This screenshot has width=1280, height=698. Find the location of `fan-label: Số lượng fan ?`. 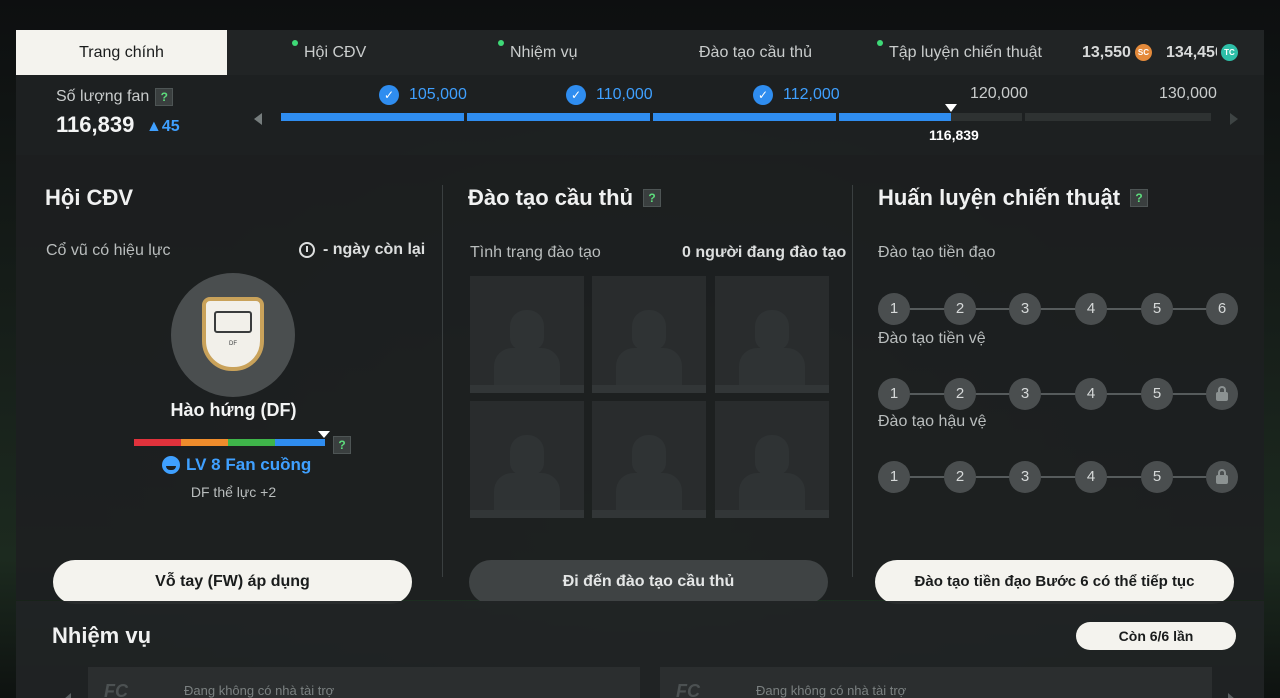

fan-label: Số lượng fan ? is located at coordinates (115, 97).